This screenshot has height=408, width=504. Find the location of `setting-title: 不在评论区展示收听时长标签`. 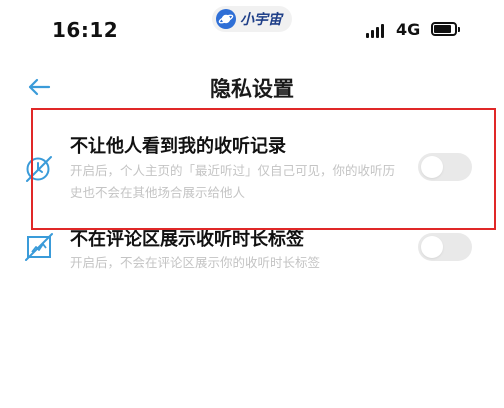

setting-title: 不在评论区展示收听时长标签 is located at coordinates (187, 239).